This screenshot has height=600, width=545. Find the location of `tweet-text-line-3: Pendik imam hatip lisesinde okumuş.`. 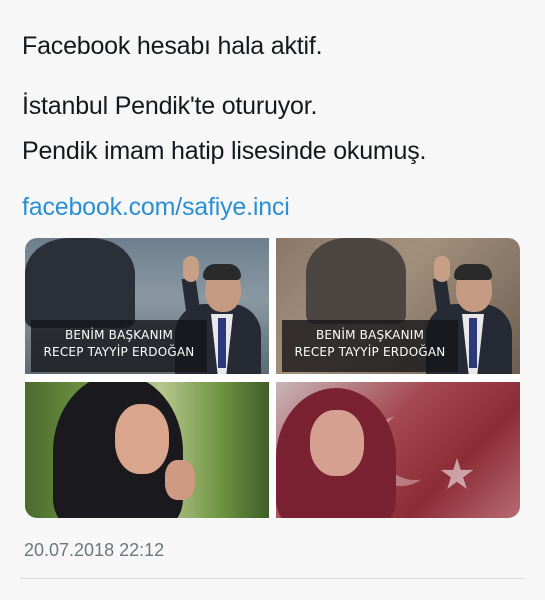

tweet-text-line-3: Pendik imam hatip lisesinde okumuş. is located at coordinates (224, 151).